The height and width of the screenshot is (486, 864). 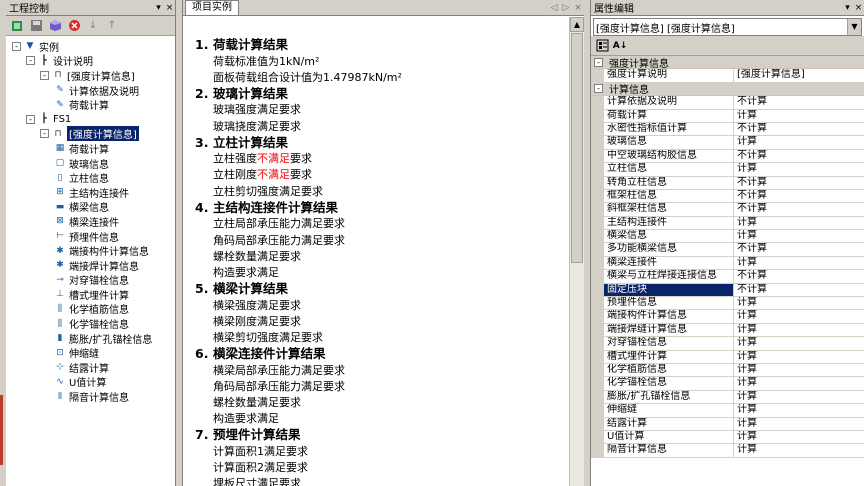 What do you see at coordinates (577, 148) in the screenshot?
I see `scroll-thumb` at bounding box center [577, 148].